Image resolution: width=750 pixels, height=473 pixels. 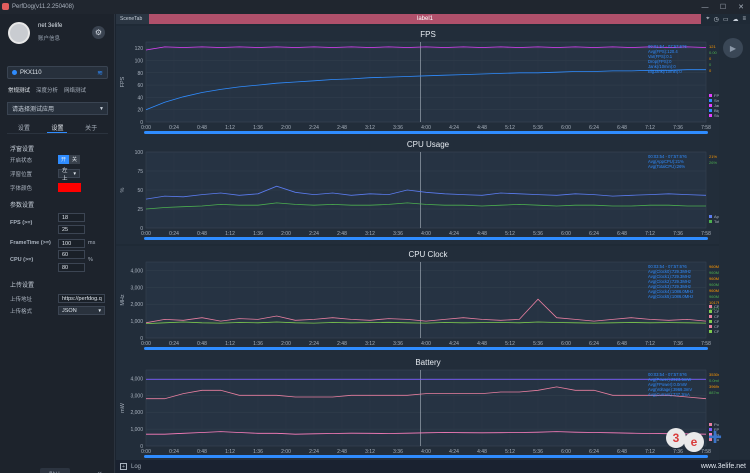 I want to click on maximize-button: ☐, so click(x=723, y=7).